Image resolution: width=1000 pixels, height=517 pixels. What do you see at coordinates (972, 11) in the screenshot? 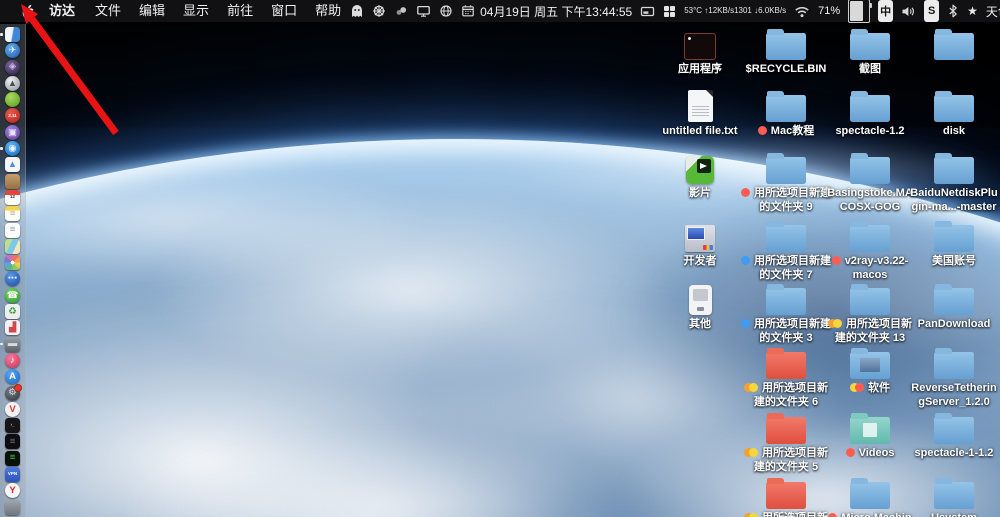
I see `star-icon: ★` at bounding box center [972, 11].